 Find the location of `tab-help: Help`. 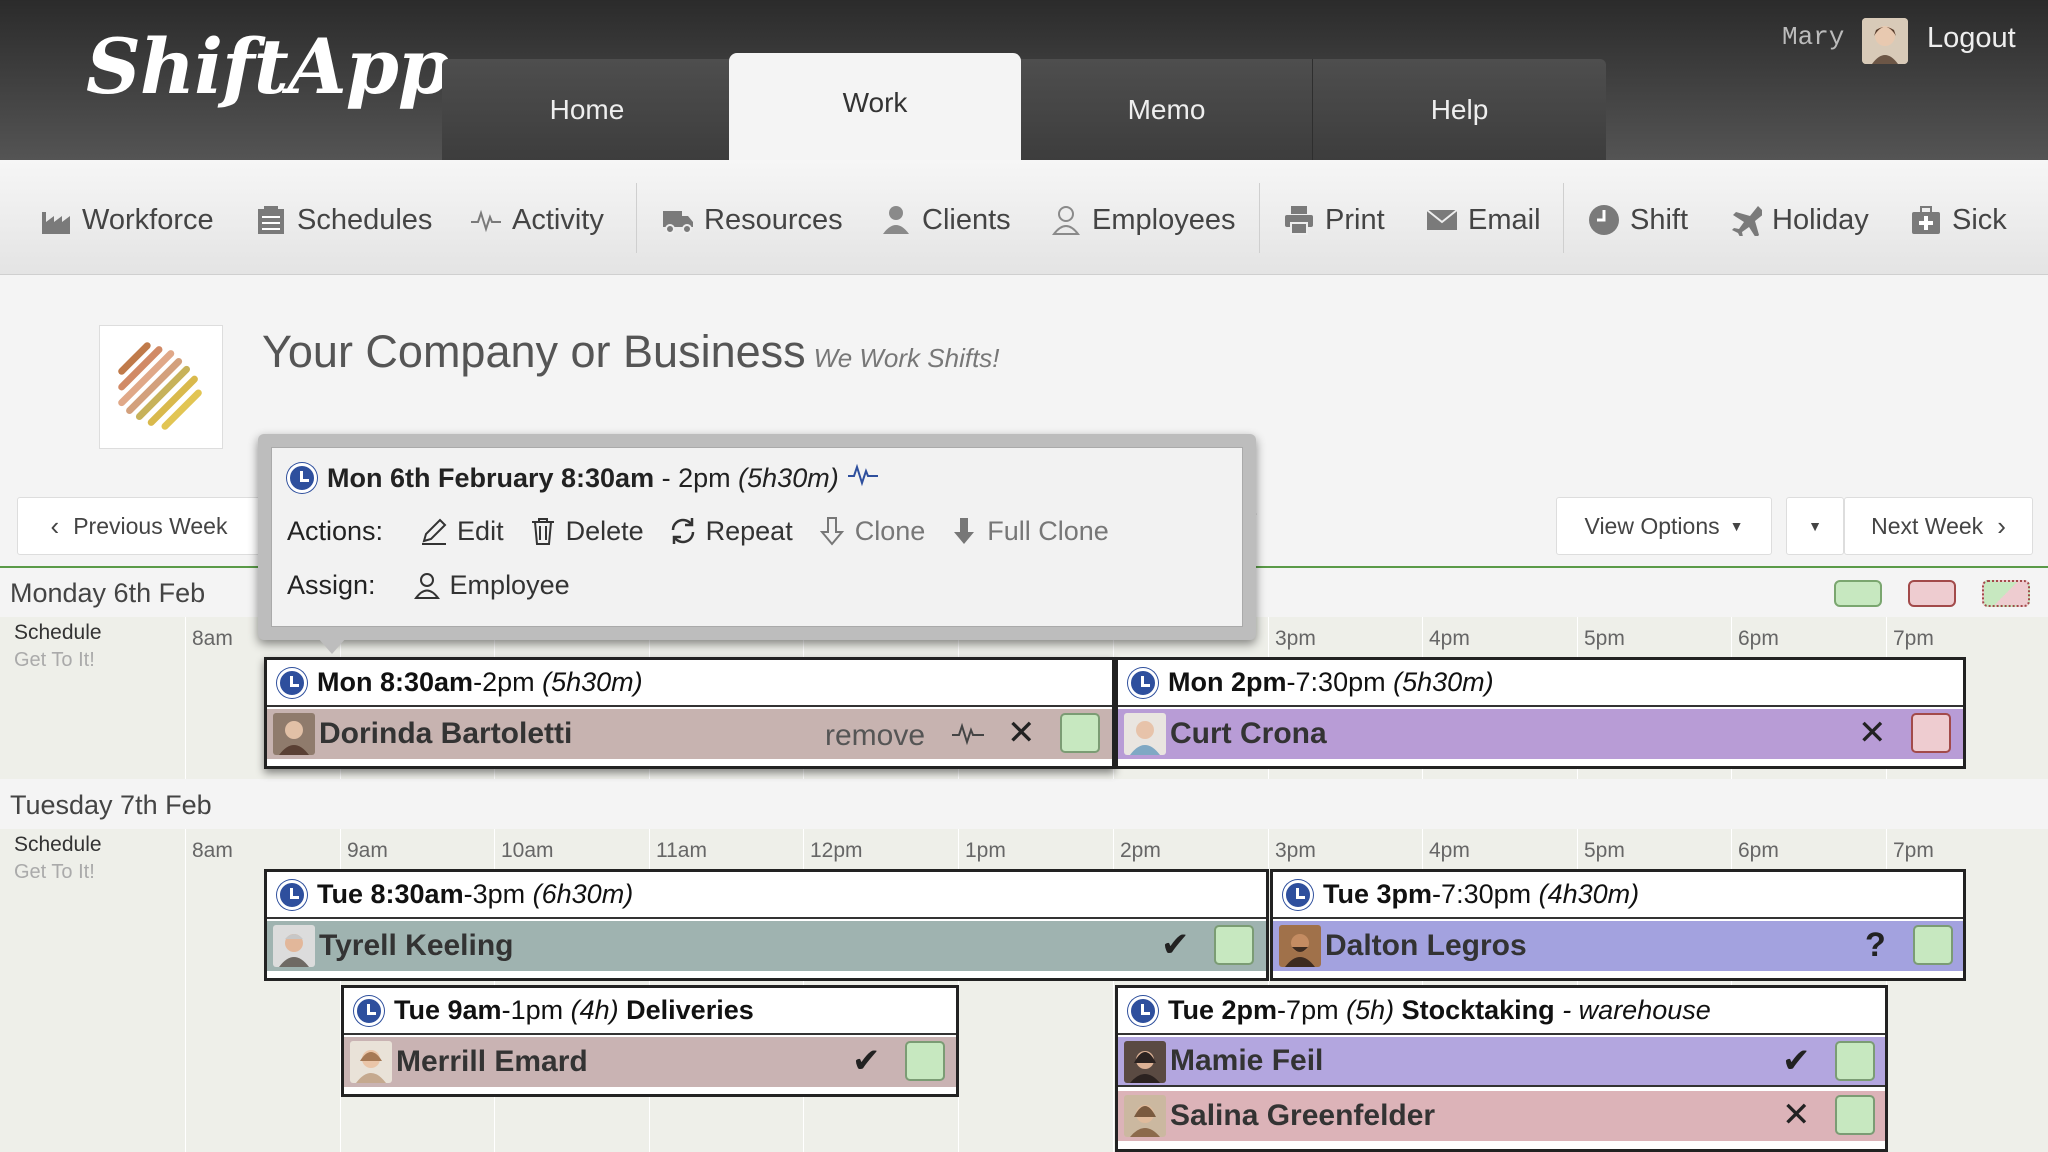

tab-help: Help is located at coordinates (1459, 109).